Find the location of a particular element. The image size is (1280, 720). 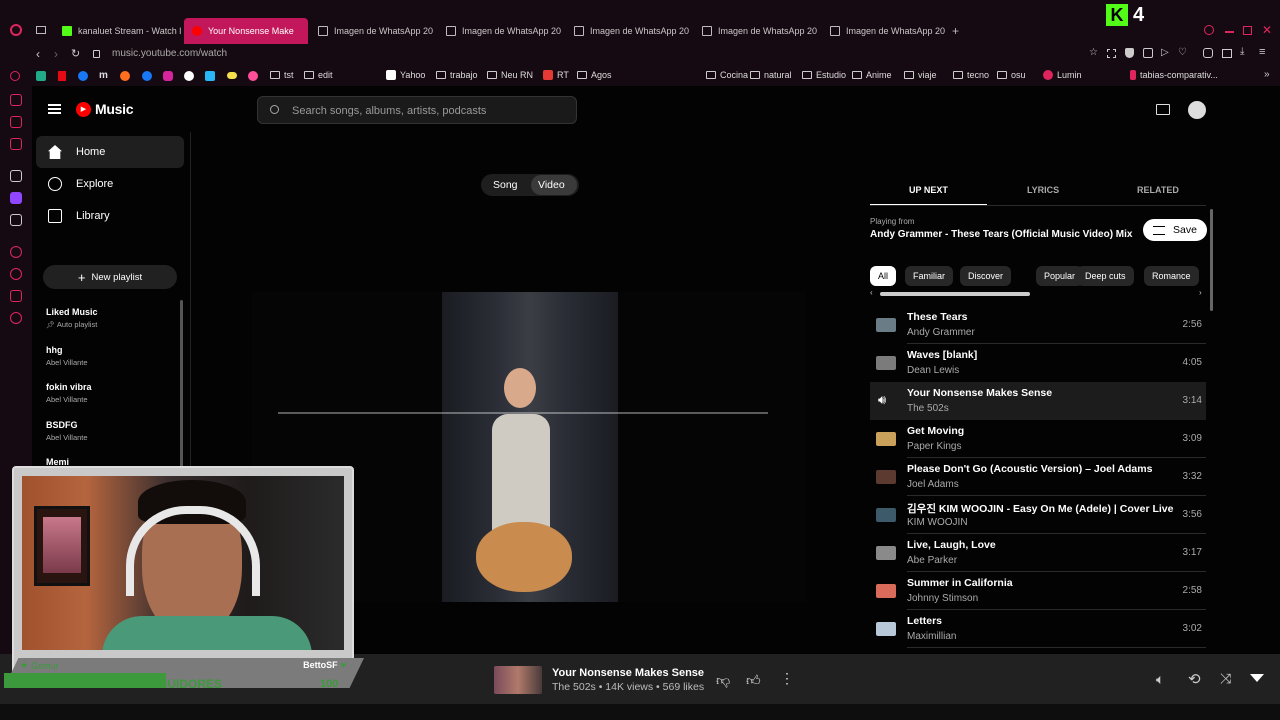

chip-discover: Discover is located at coordinates (986, 276).